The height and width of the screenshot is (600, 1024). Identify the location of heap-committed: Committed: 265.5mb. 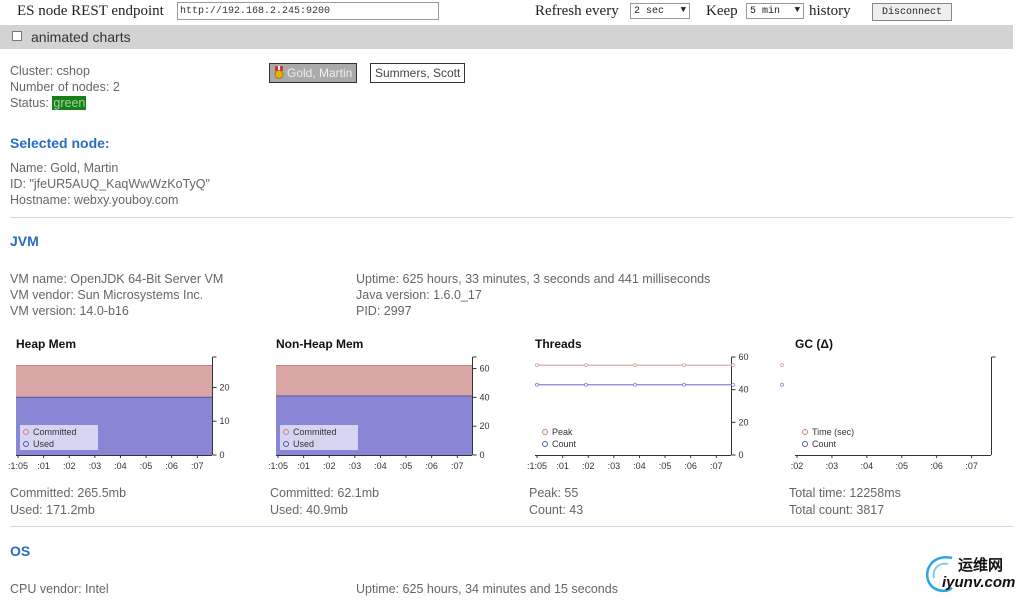
(68, 493).